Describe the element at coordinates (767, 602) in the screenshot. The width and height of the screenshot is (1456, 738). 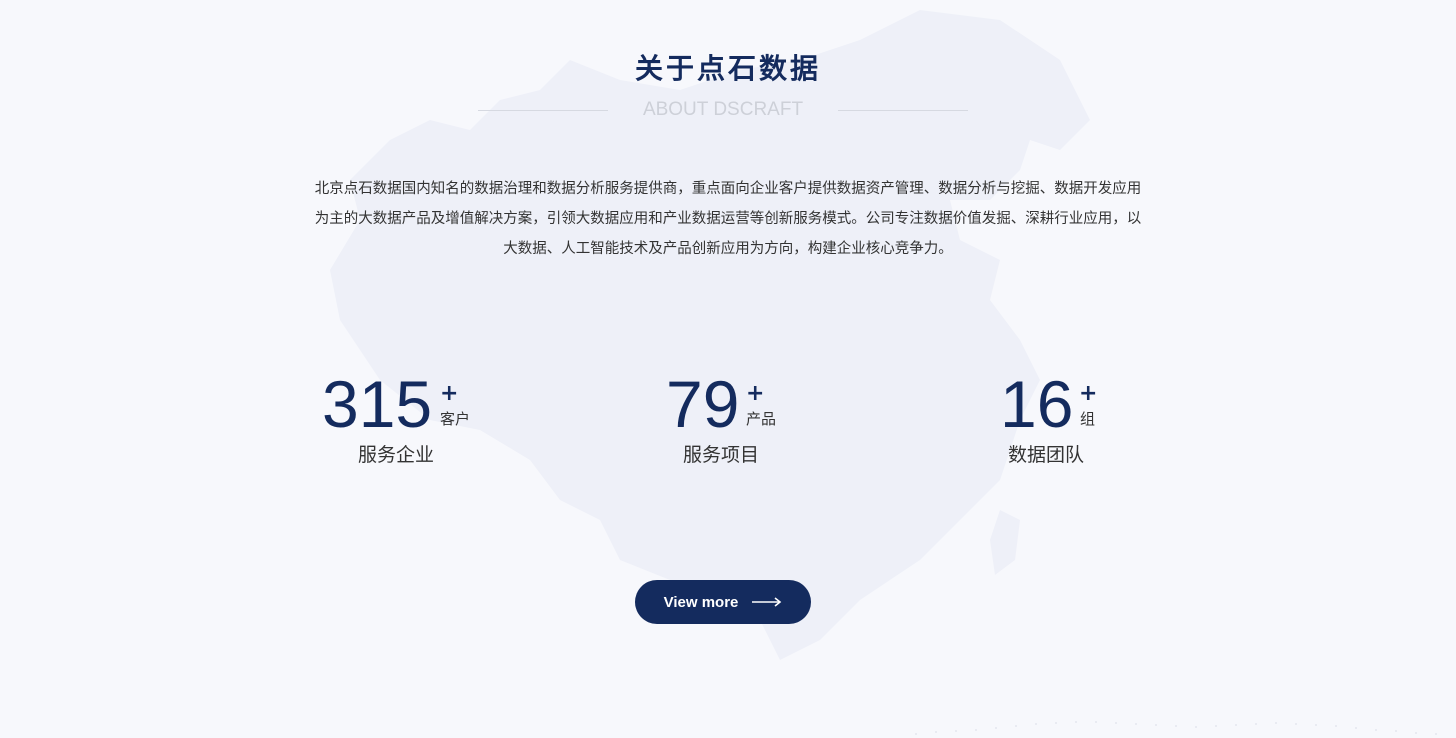
I see `arrow-right-icon` at that location.